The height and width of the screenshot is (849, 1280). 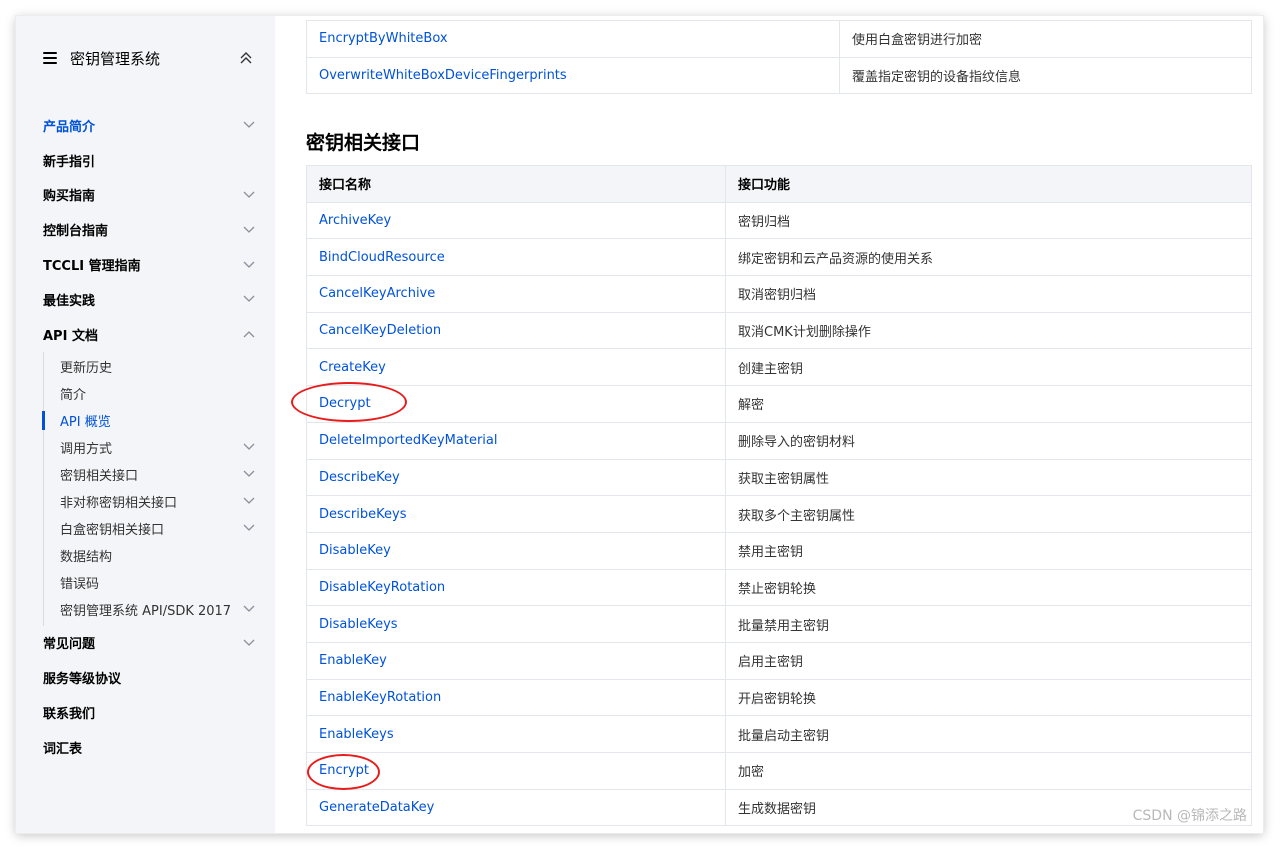 I want to click on submenu-item-7: 数据结构, so click(x=159, y=555).